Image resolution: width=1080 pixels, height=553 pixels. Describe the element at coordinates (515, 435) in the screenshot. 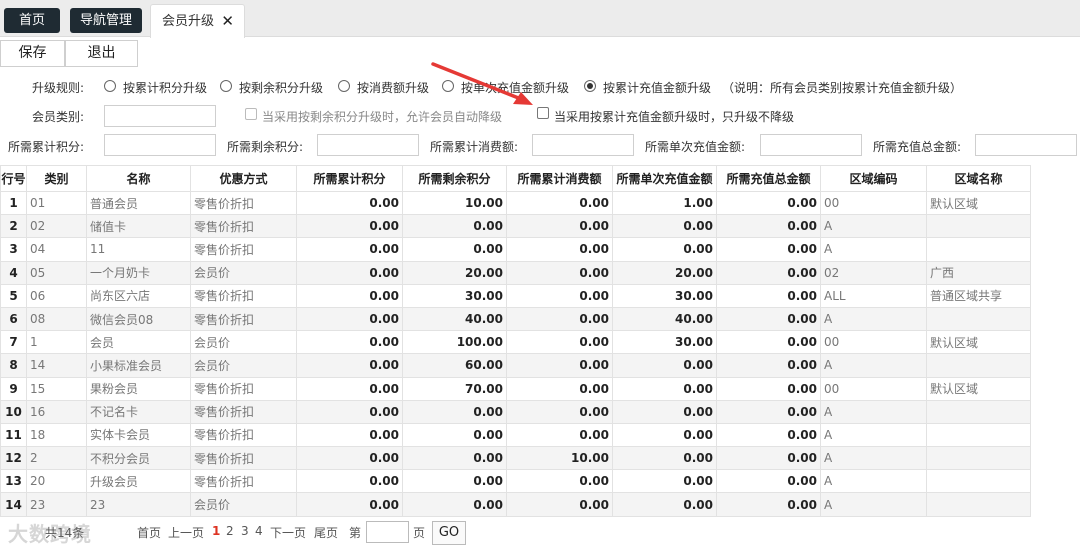

I see `table-row: 11 18 实体卡会员 零售价折扣 0.00 0.00 0.00 0.00 0.00 A` at that location.